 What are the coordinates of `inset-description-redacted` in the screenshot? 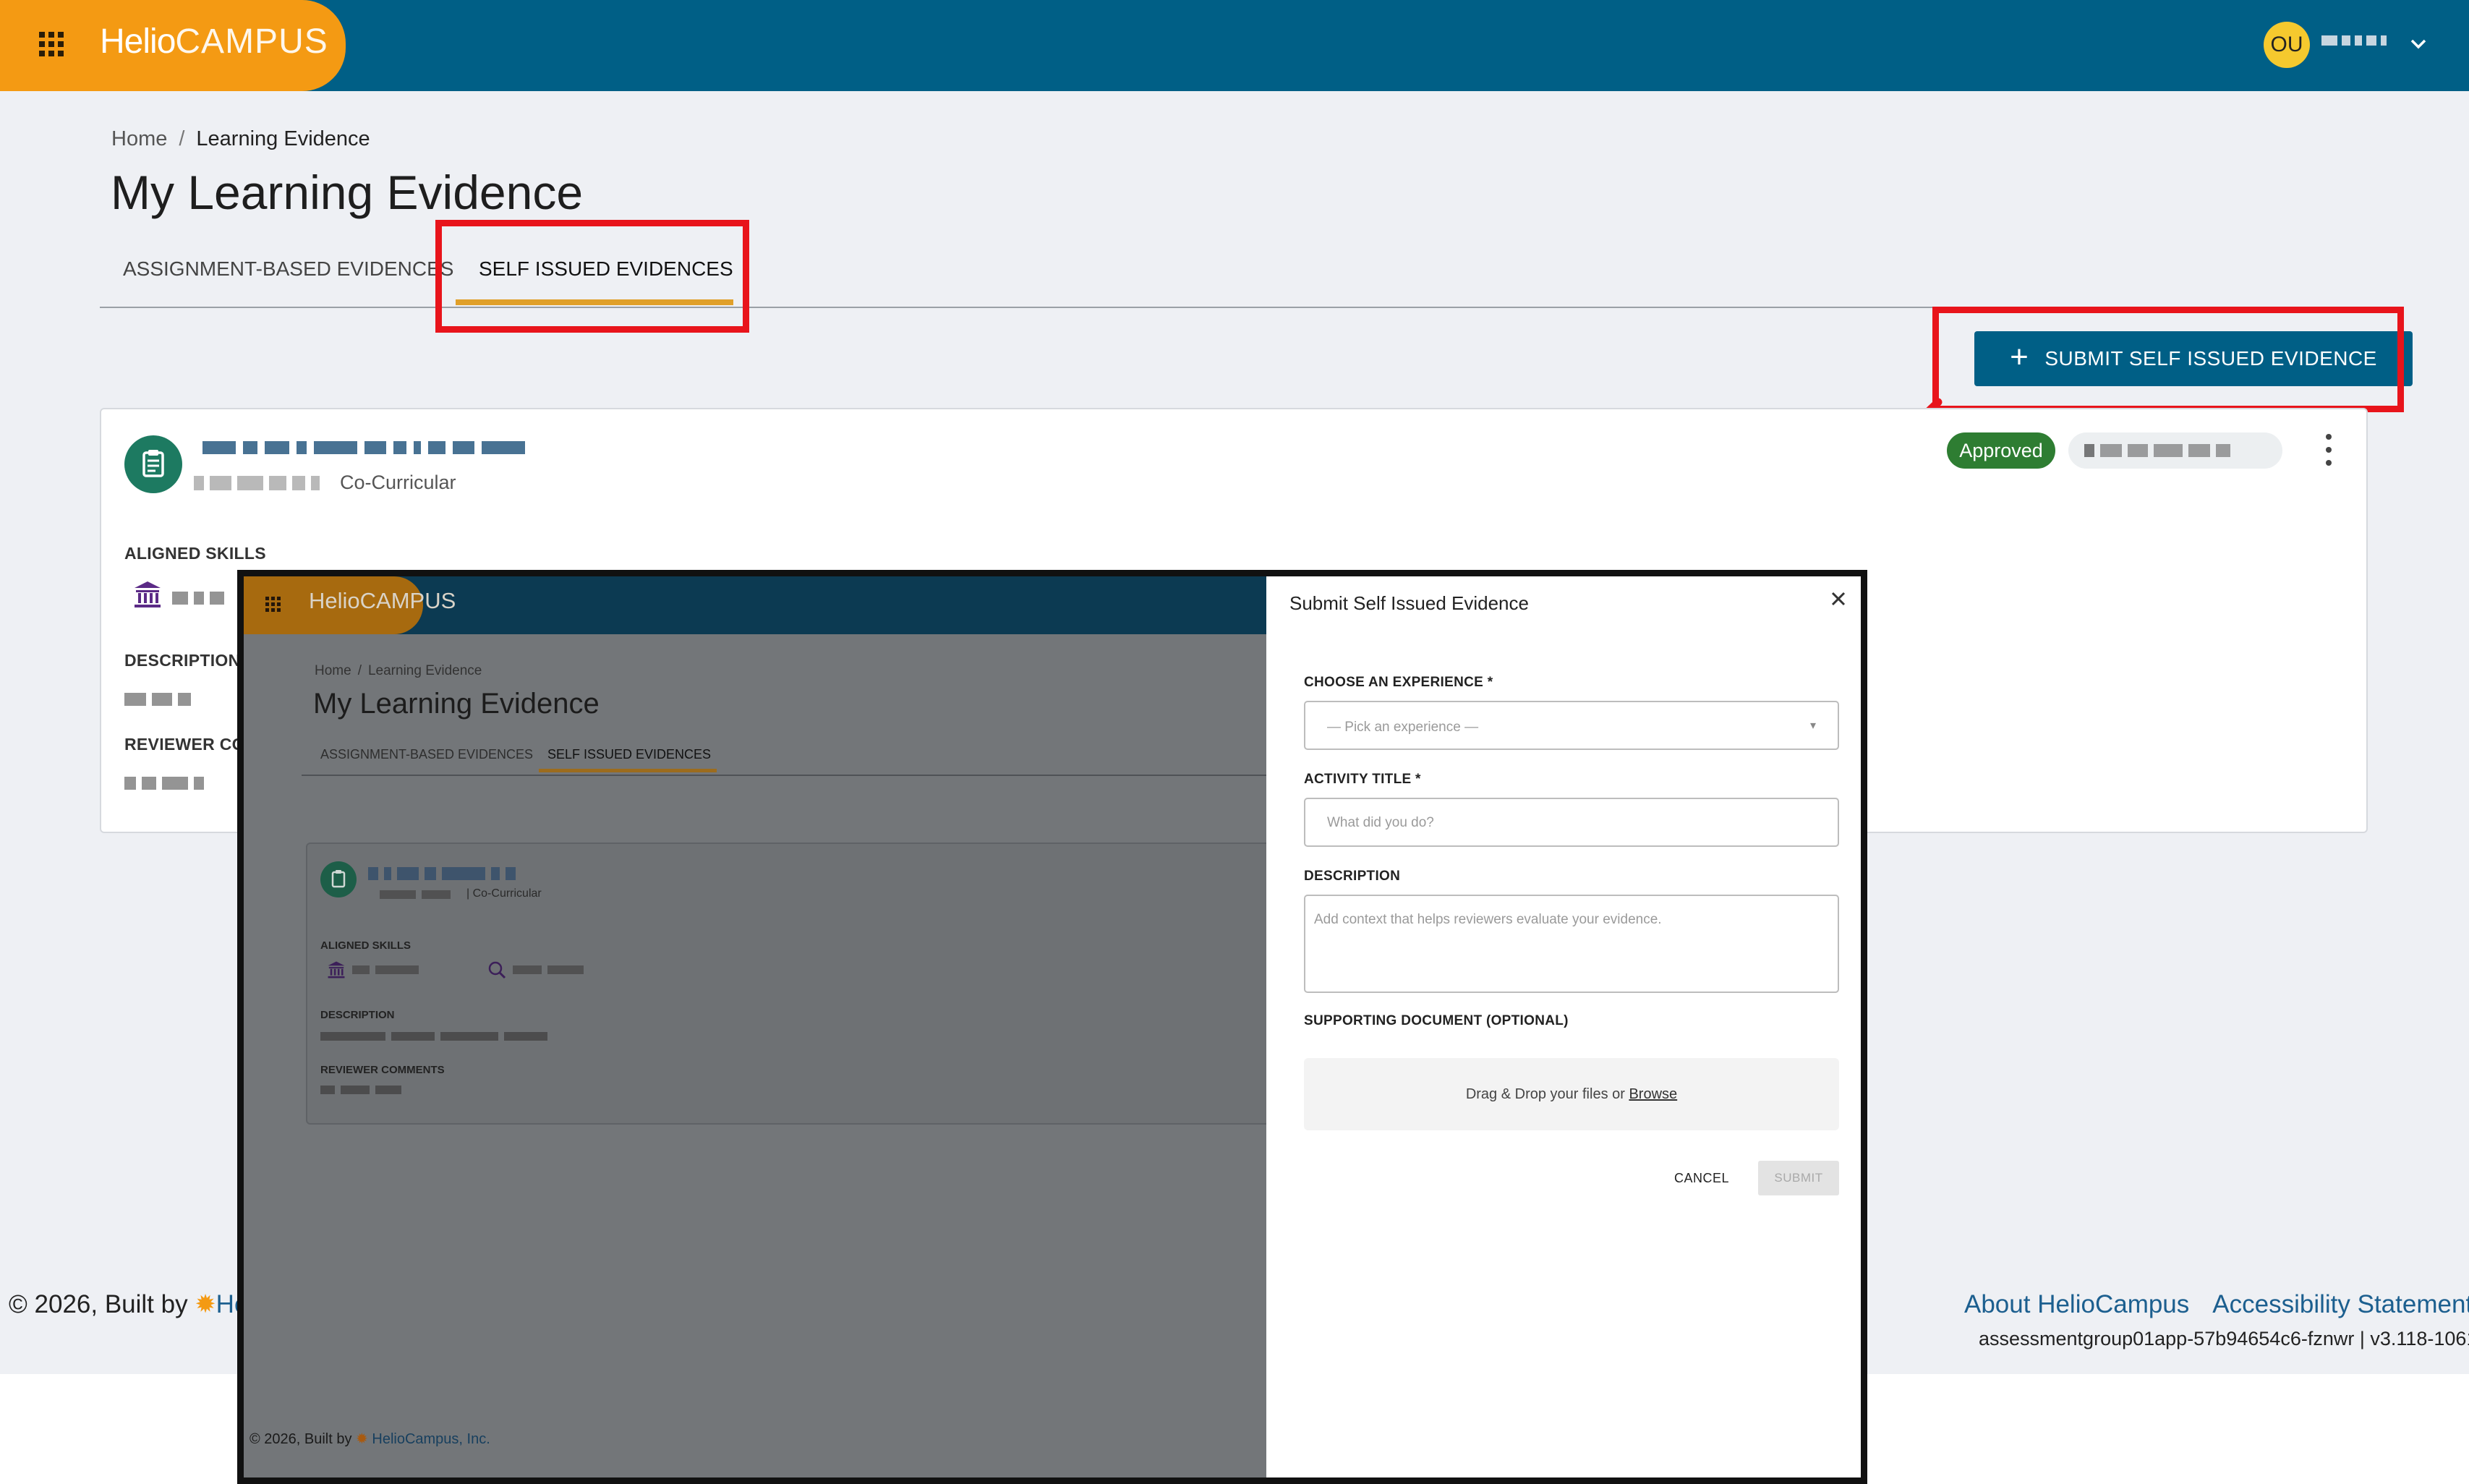 It's located at (434, 1036).